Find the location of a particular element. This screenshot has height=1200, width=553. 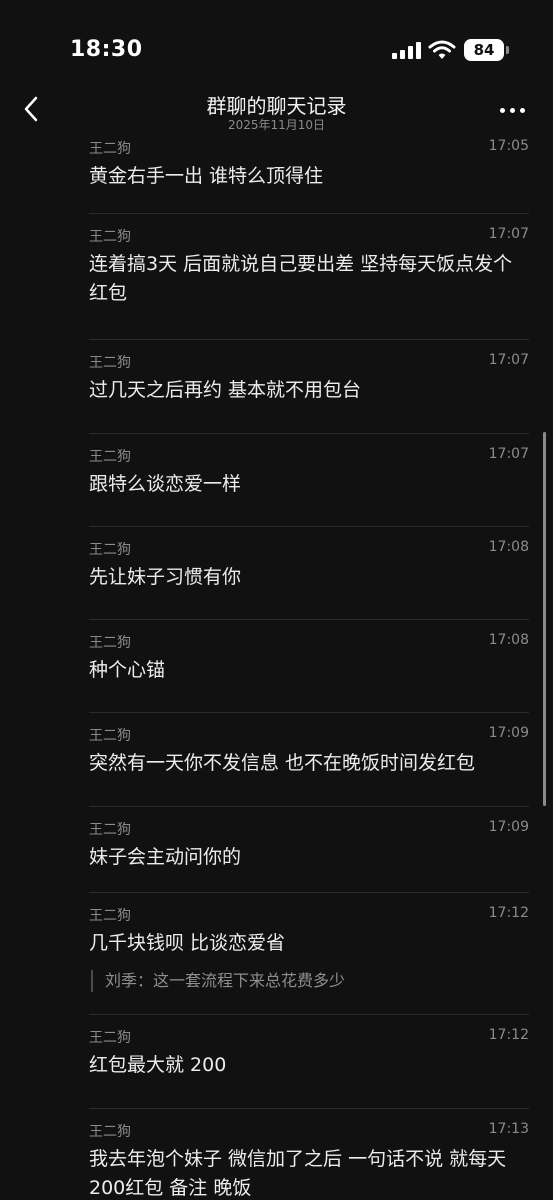

cellular-signal-icon is located at coordinates (407, 50).